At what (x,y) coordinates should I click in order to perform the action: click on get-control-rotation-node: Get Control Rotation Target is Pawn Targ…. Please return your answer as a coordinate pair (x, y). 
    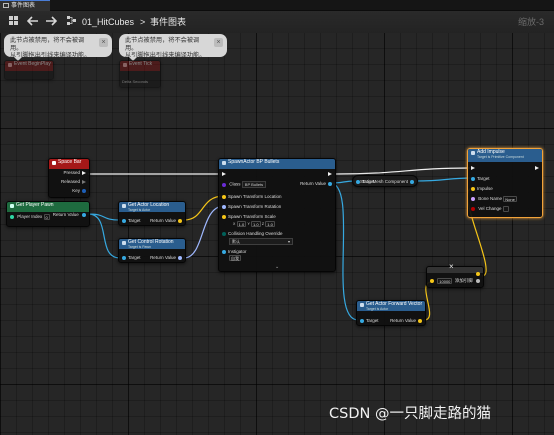
    Looking at the image, I should click on (152, 250).